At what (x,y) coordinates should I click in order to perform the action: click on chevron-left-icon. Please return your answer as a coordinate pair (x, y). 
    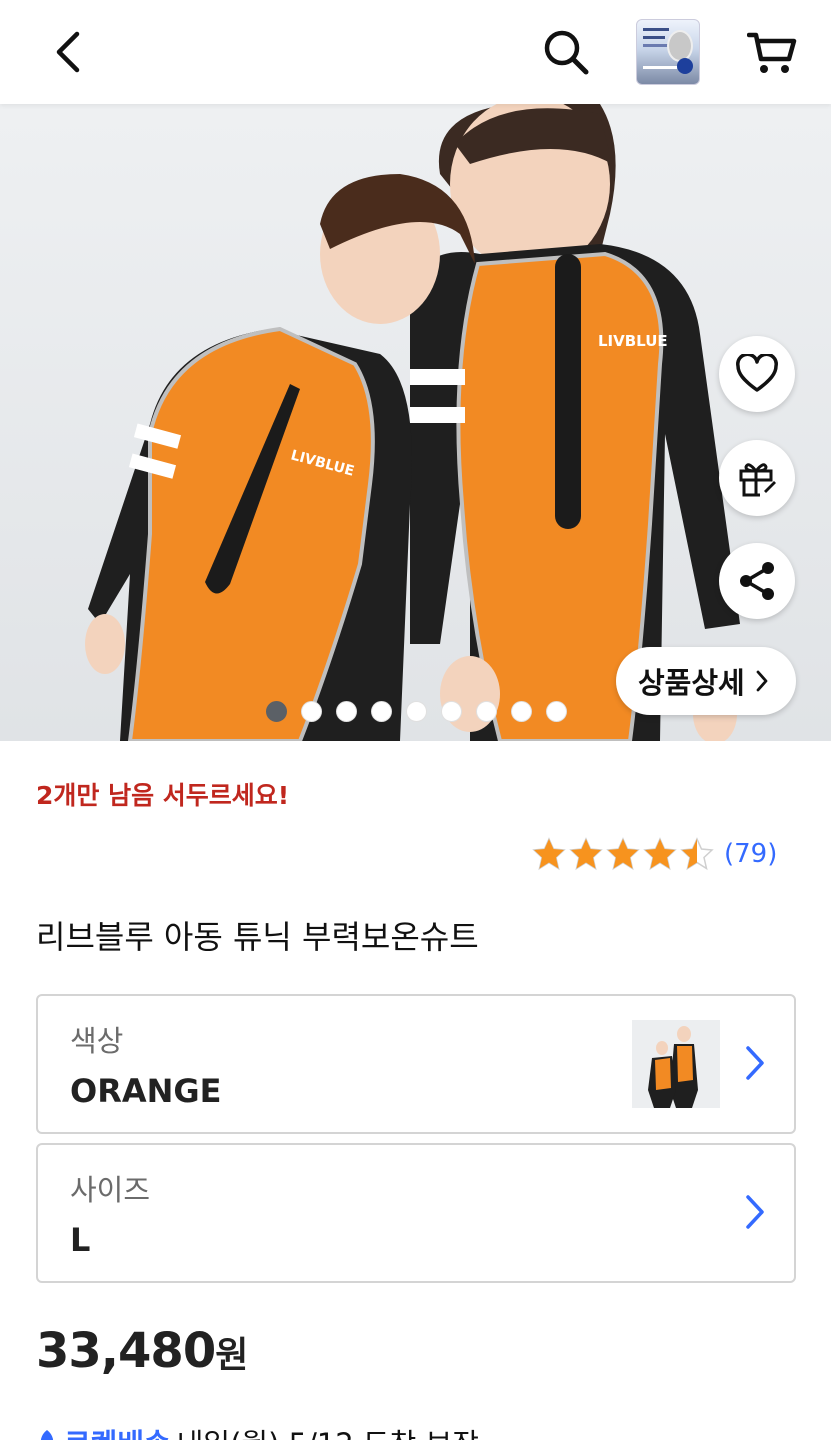
    Looking at the image, I should click on (68, 52).